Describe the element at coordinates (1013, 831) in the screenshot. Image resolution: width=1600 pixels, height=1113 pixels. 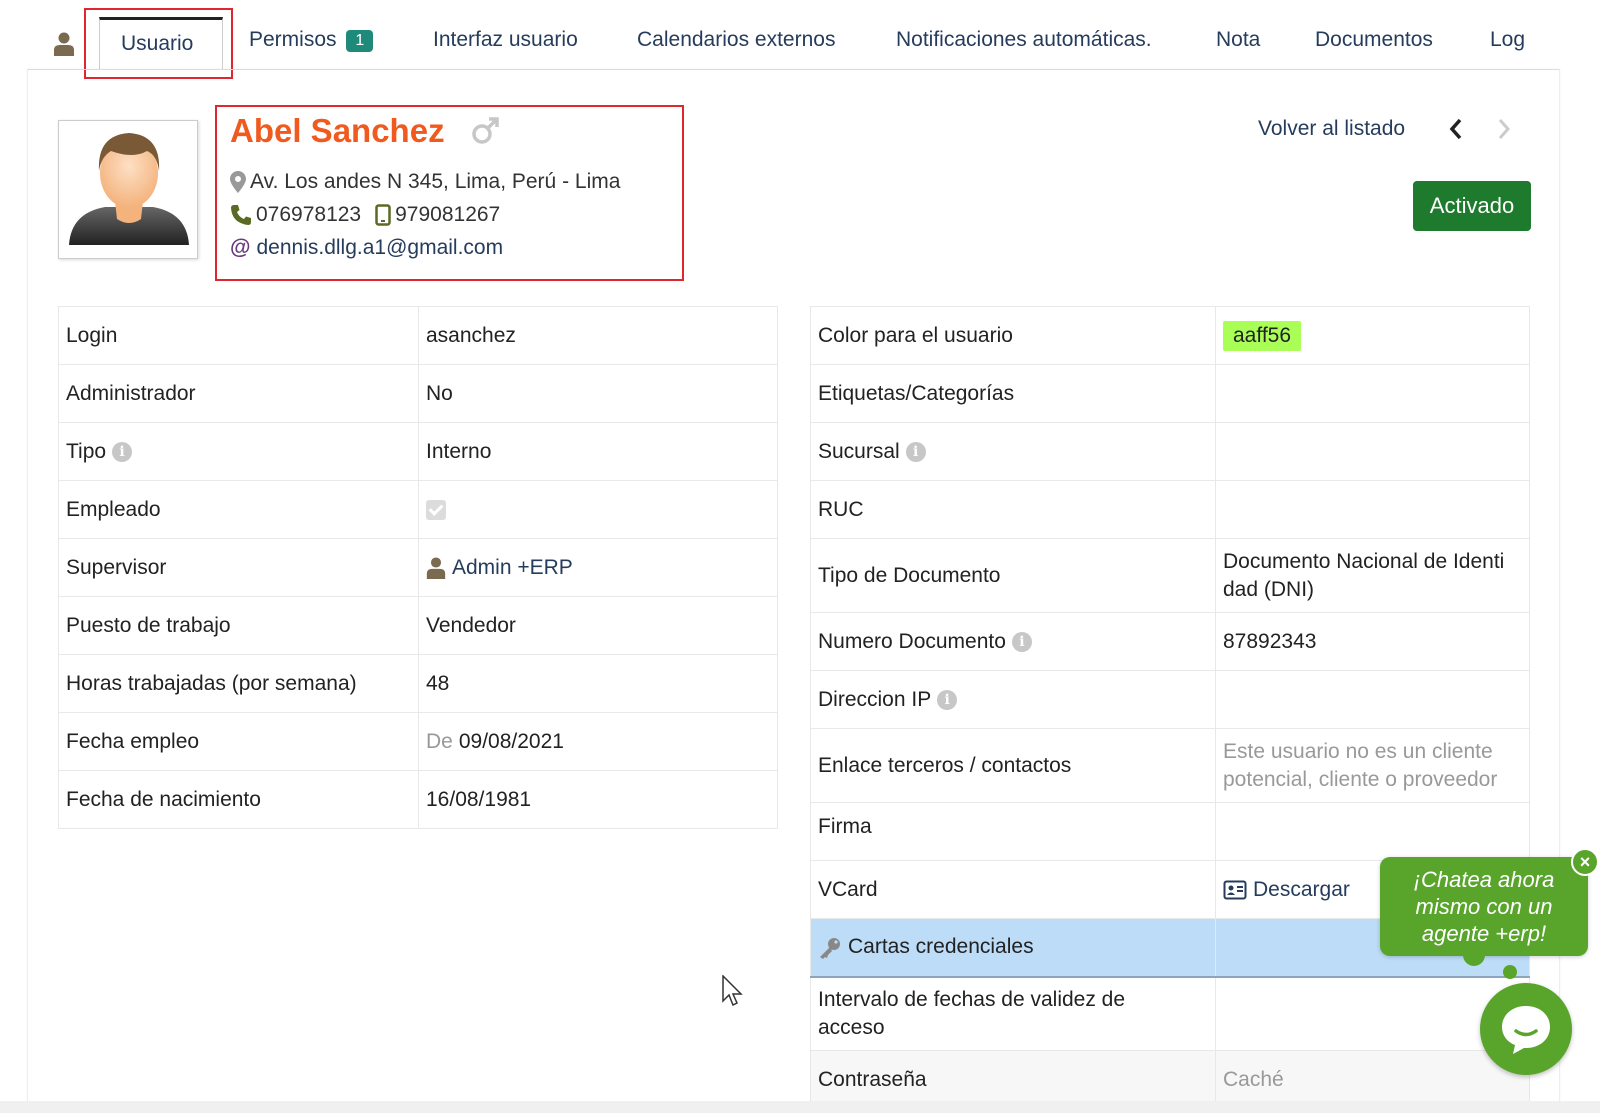
I see `field-label: Firma` at that location.